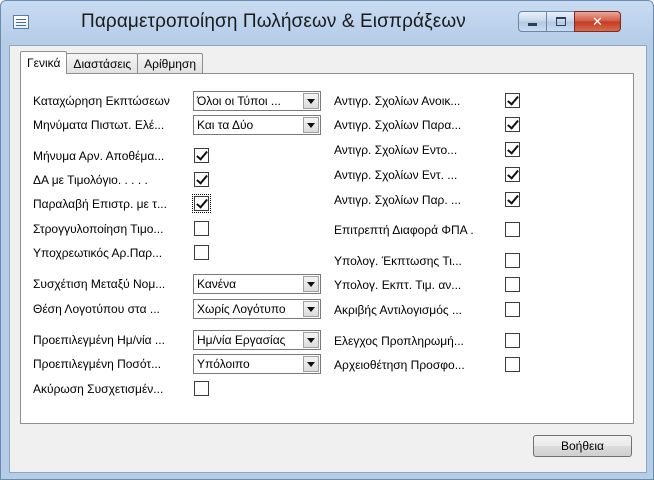 The image size is (654, 480). What do you see at coordinates (90, 180) in the screenshot?
I see `da-invoice-label: ΔΑ με Τιμολόγιο. . . . .` at bounding box center [90, 180].